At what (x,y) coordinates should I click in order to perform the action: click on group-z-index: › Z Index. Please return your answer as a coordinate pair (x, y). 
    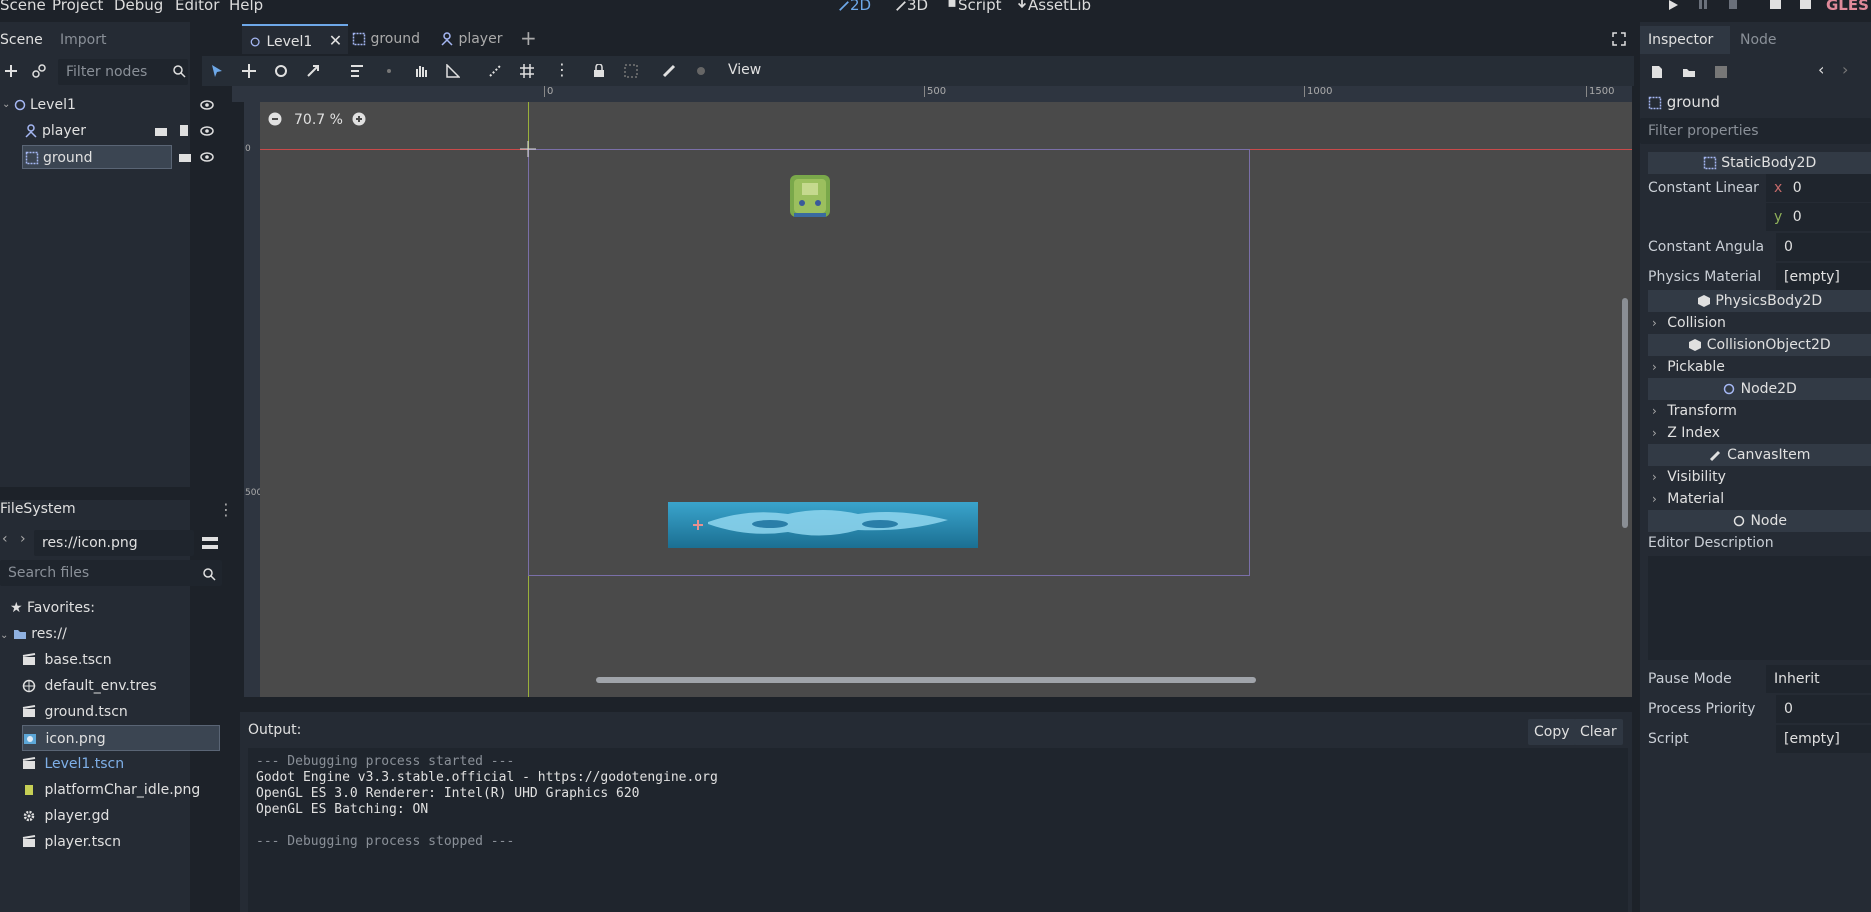
    Looking at the image, I should click on (1686, 433).